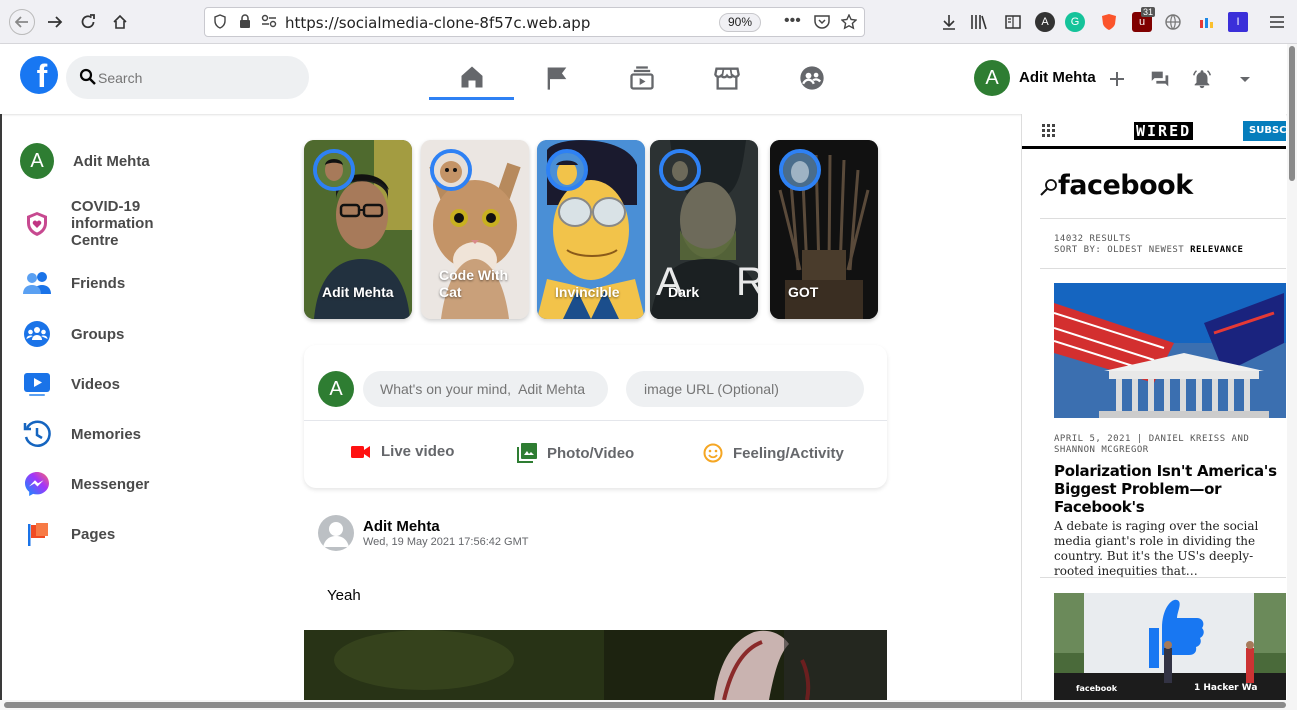 Image resolution: width=1297 pixels, height=710 pixels. I want to click on feeling-activity-button: Feeling/Activity, so click(773, 453).